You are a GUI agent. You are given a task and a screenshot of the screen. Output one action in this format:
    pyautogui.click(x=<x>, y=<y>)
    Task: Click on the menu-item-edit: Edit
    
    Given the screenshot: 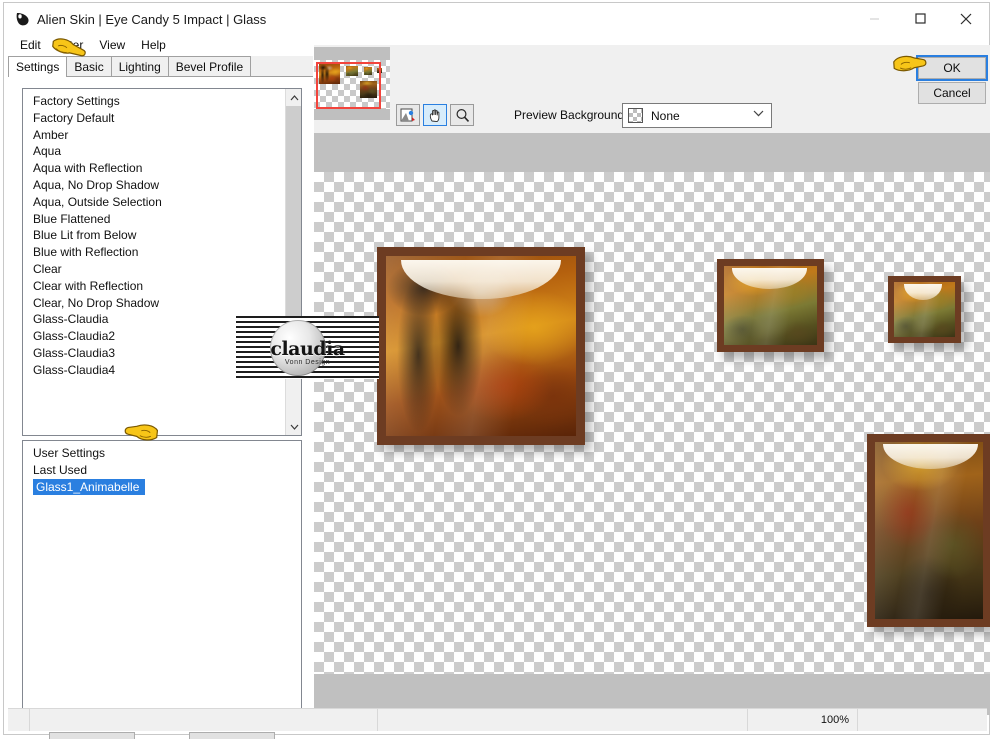 What is the action you would take?
    pyautogui.click(x=30, y=45)
    